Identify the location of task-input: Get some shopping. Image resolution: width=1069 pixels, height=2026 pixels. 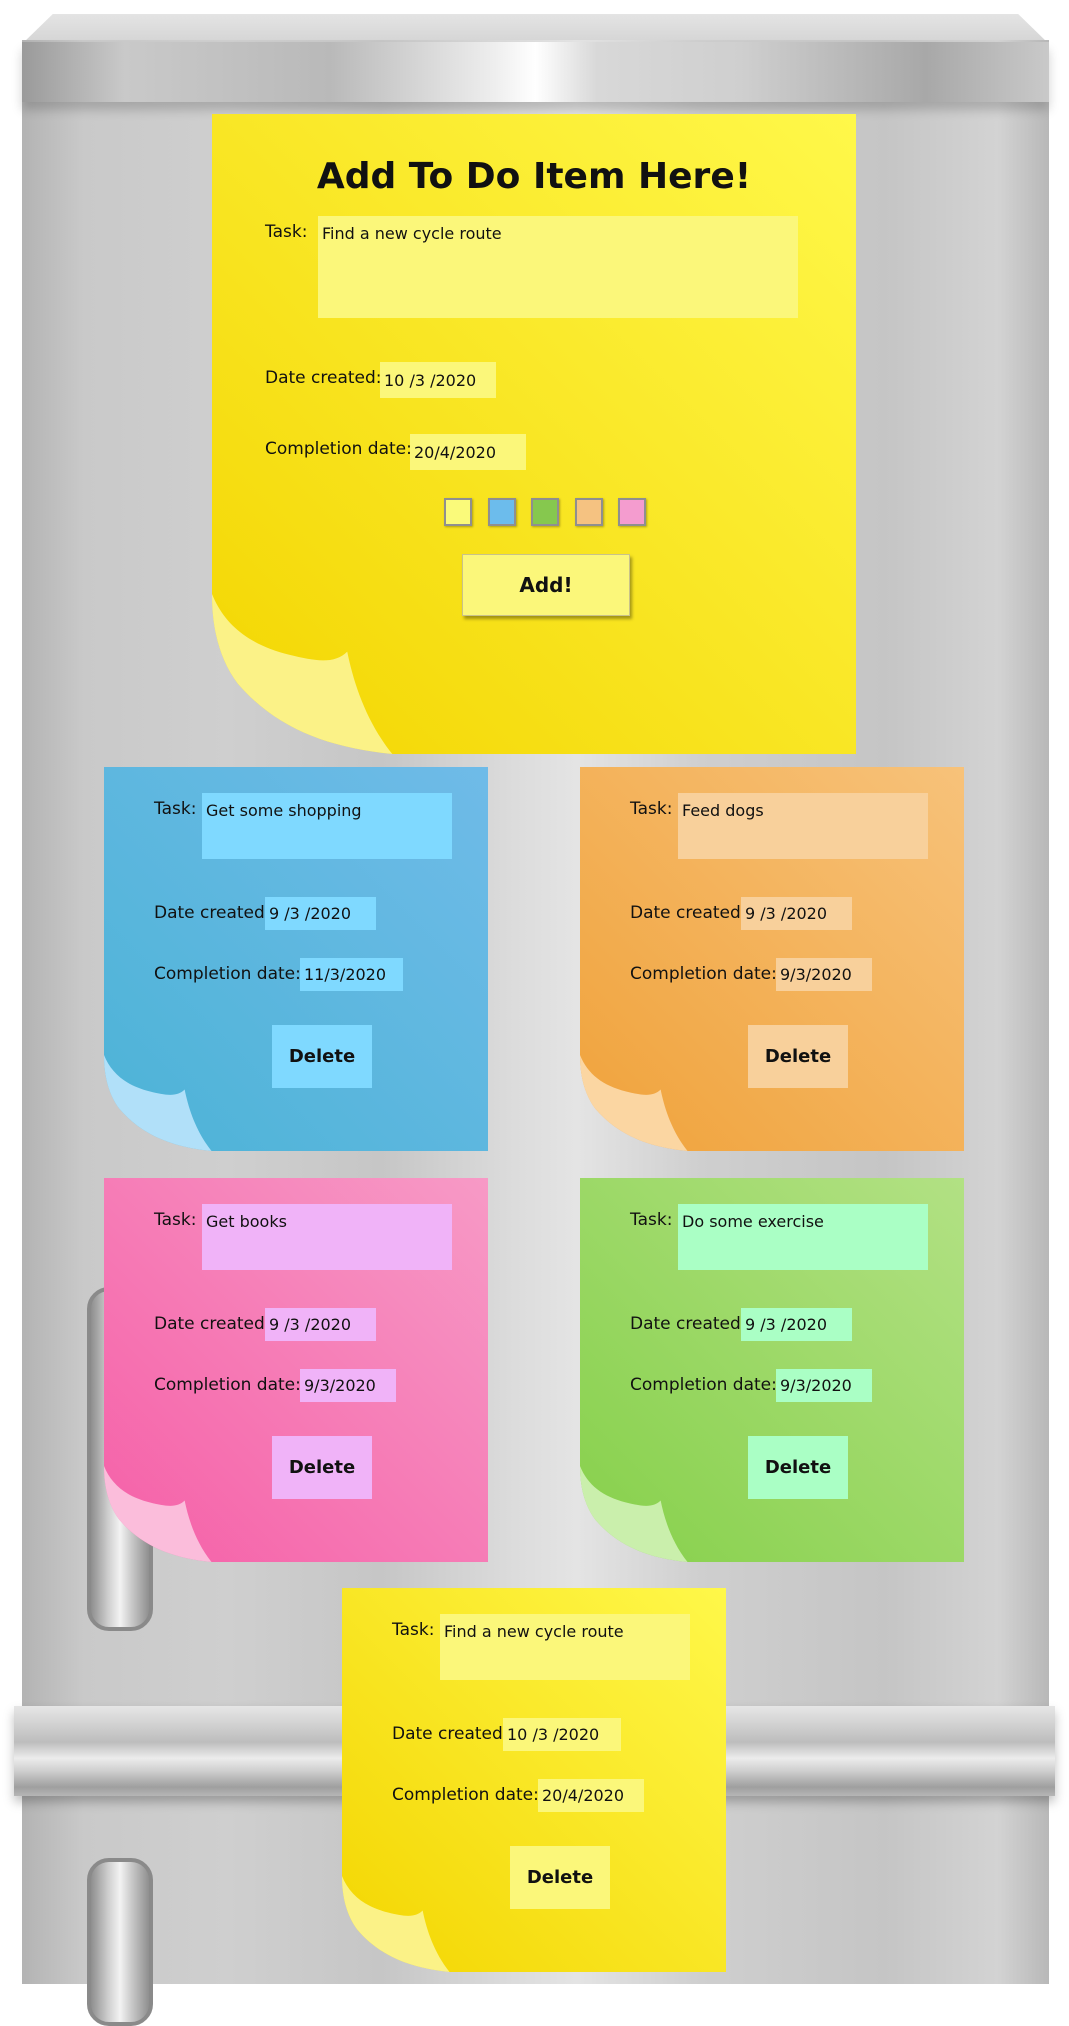
(327, 826).